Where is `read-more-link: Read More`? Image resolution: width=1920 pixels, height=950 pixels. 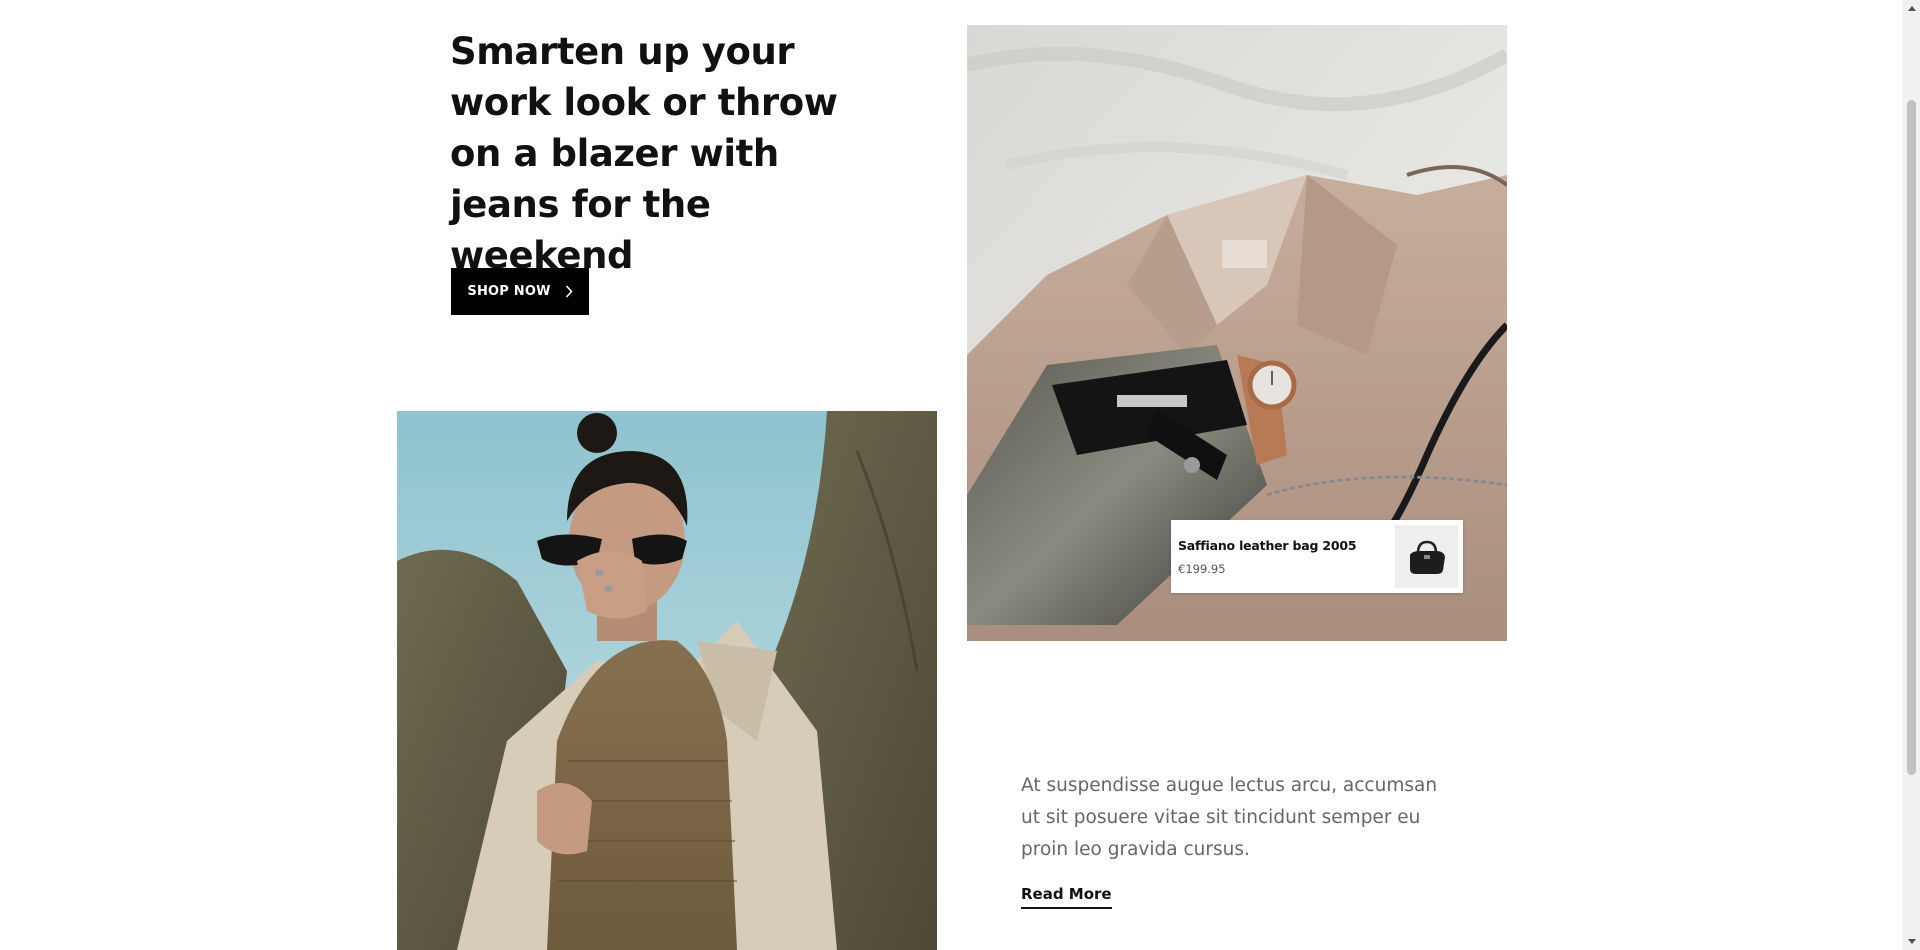 read-more-link: Read More is located at coordinates (1066, 897).